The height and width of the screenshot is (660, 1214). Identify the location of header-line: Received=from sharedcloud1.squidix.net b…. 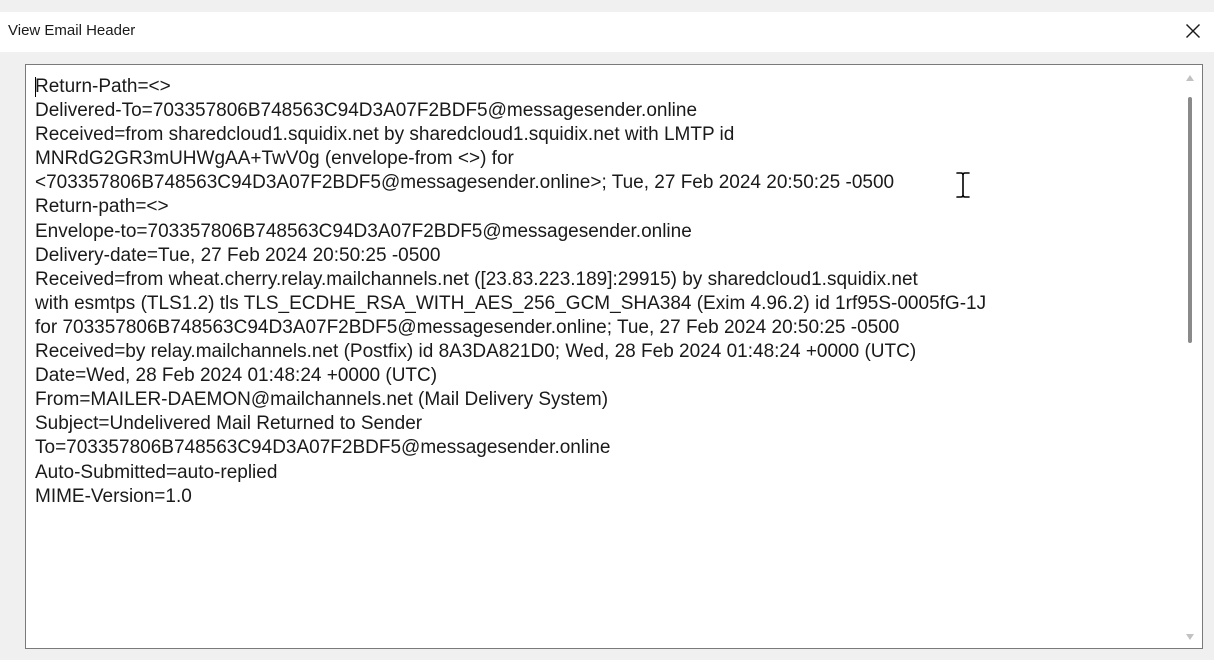
(385, 135).